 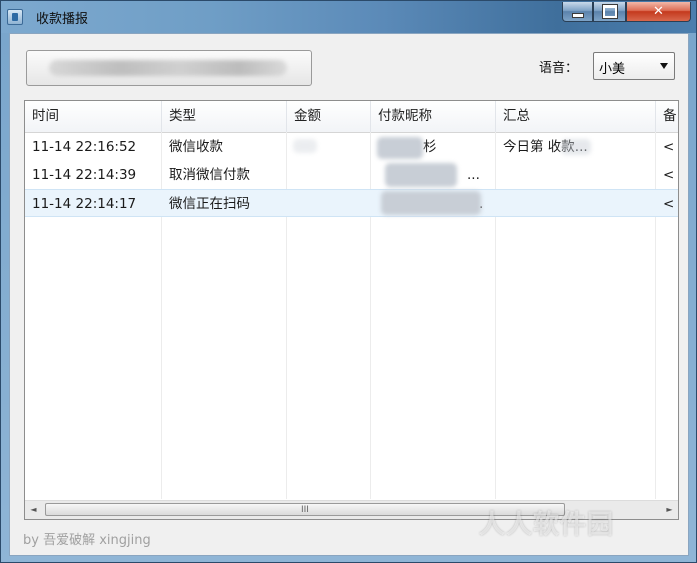 I want to click on title-bar: 收款播报 ✕, so click(x=348, y=17).